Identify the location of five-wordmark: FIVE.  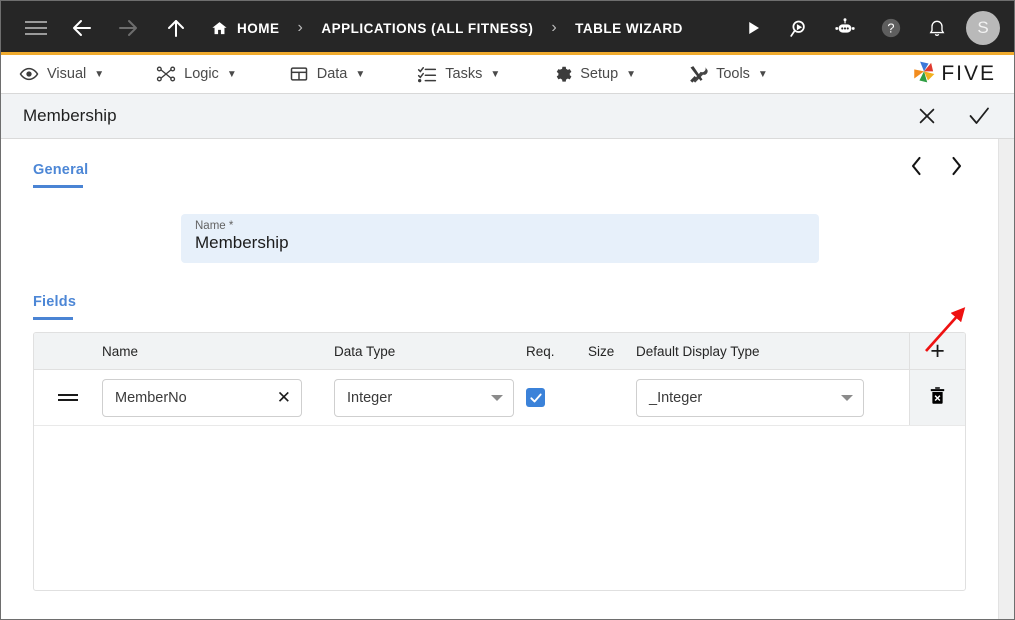
(968, 73).